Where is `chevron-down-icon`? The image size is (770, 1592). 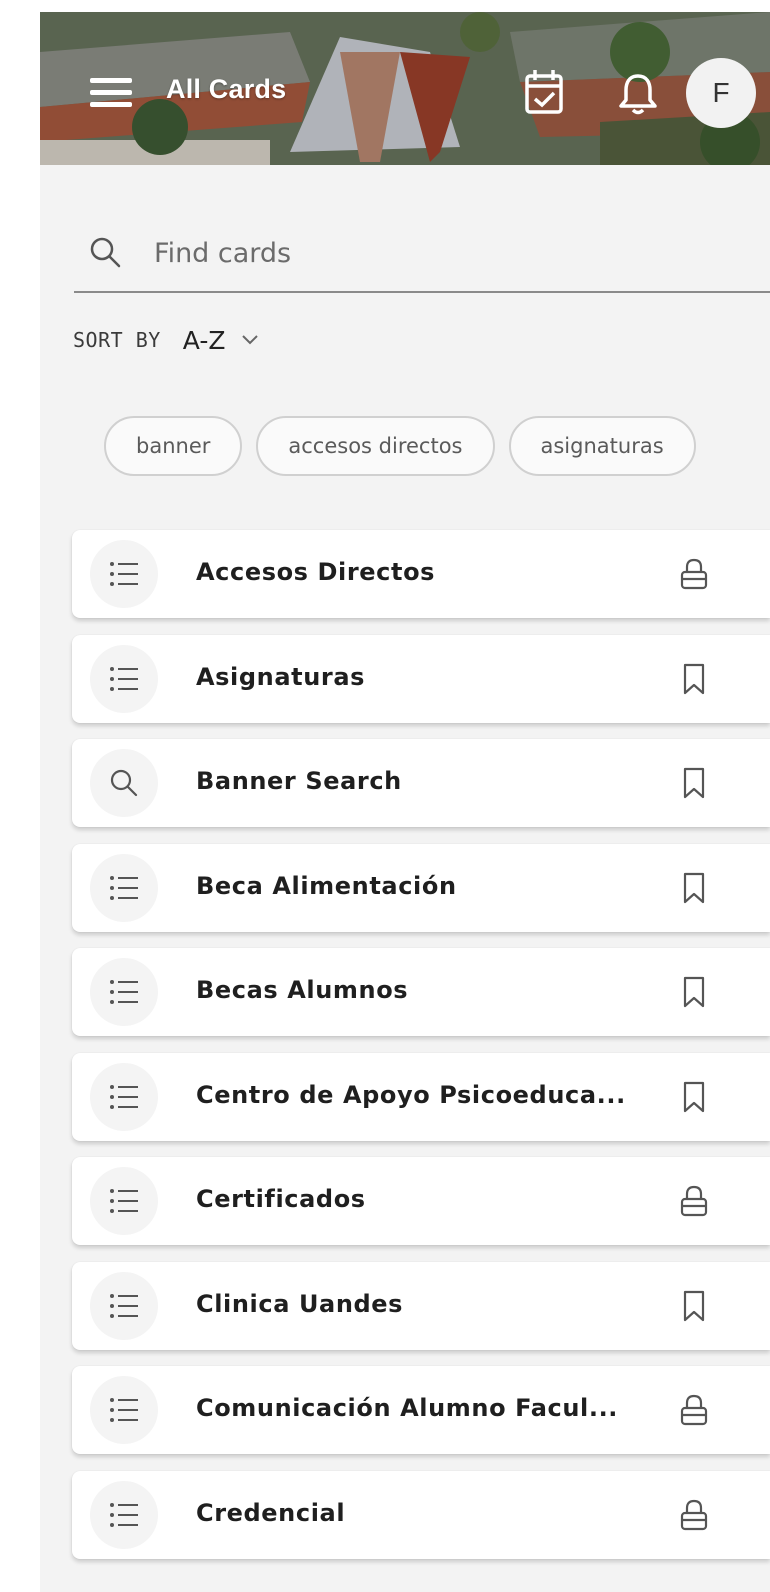 chevron-down-icon is located at coordinates (249, 340).